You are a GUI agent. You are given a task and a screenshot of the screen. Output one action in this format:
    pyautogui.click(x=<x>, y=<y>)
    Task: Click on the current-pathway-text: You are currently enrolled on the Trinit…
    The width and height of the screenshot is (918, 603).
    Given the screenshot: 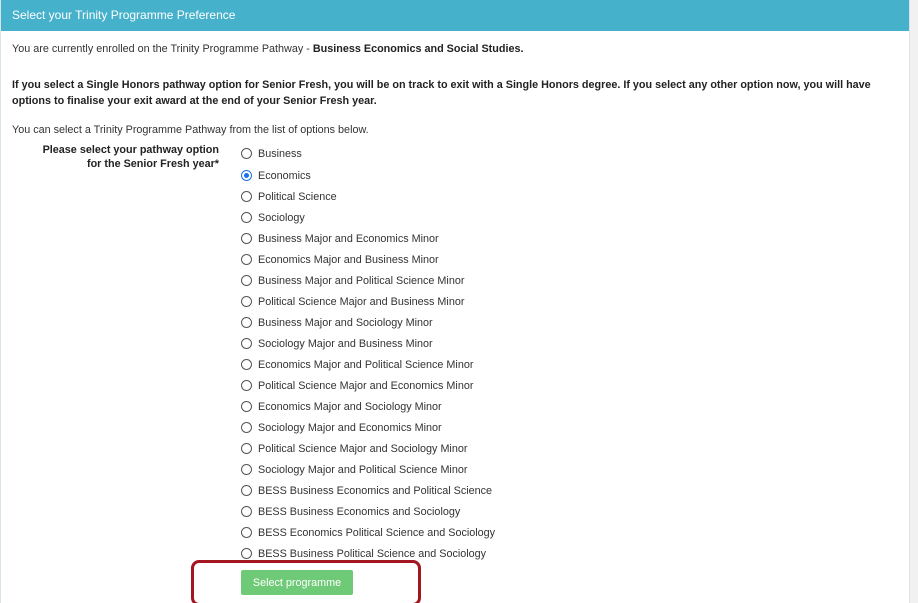 What is the action you would take?
    pyautogui.click(x=267, y=49)
    